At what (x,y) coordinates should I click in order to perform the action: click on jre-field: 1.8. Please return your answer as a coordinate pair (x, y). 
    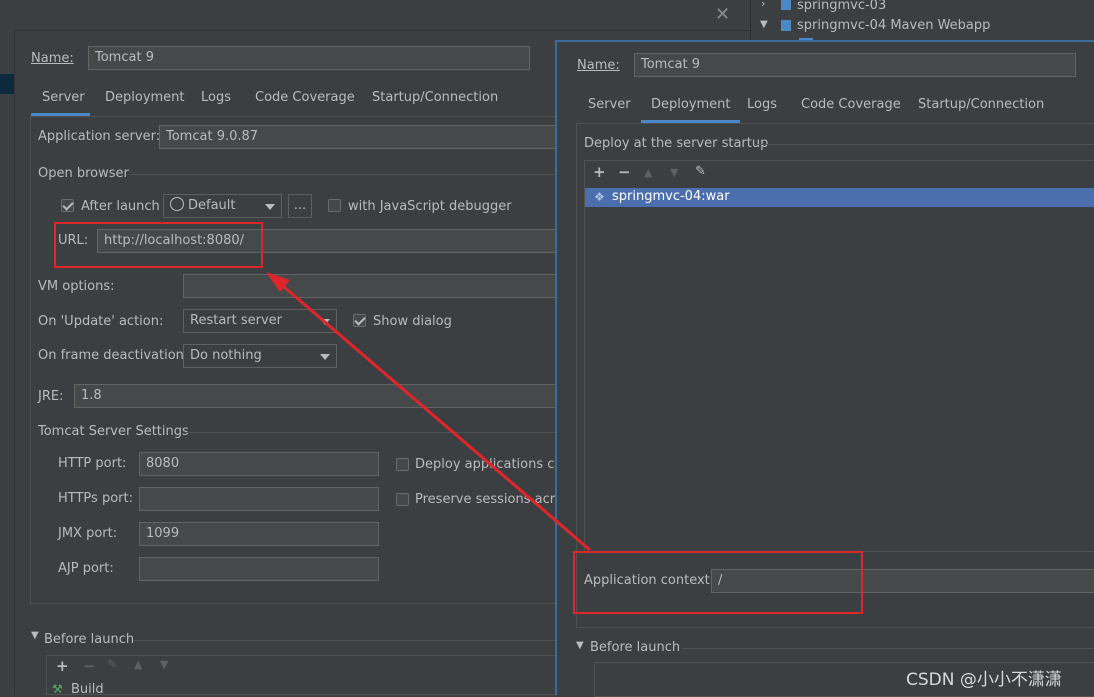
    Looking at the image, I should click on (324, 396).